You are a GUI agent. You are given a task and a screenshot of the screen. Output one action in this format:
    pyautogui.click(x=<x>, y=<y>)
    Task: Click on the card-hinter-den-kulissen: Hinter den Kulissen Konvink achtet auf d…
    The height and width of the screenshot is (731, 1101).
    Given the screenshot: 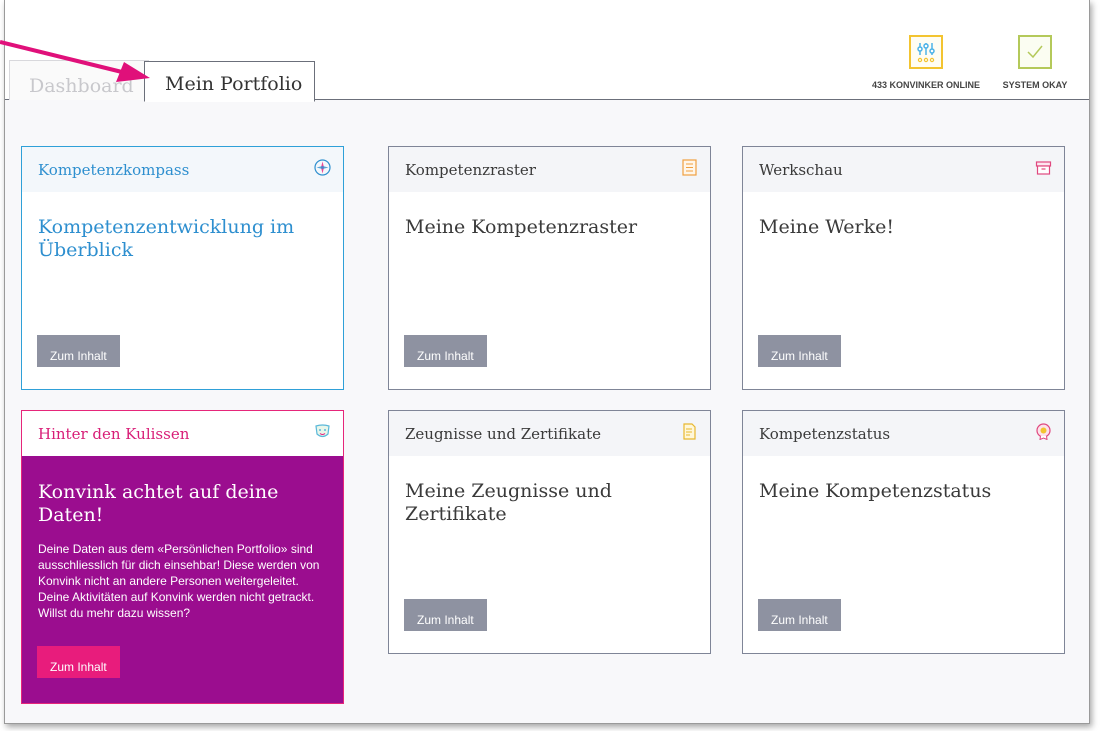 What is the action you would take?
    pyautogui.click(x=182, y=557)
    